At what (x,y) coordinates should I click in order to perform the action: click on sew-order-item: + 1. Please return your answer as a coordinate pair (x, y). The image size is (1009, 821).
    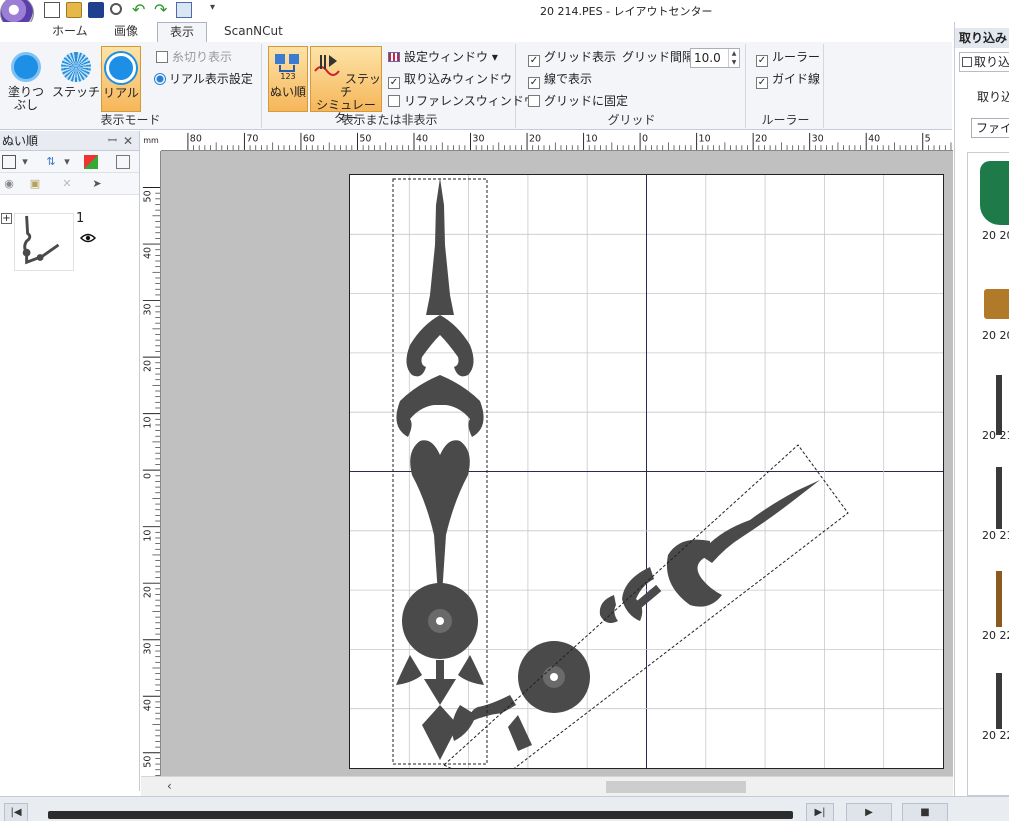
    Looking at the image, I should click on (69, 243).